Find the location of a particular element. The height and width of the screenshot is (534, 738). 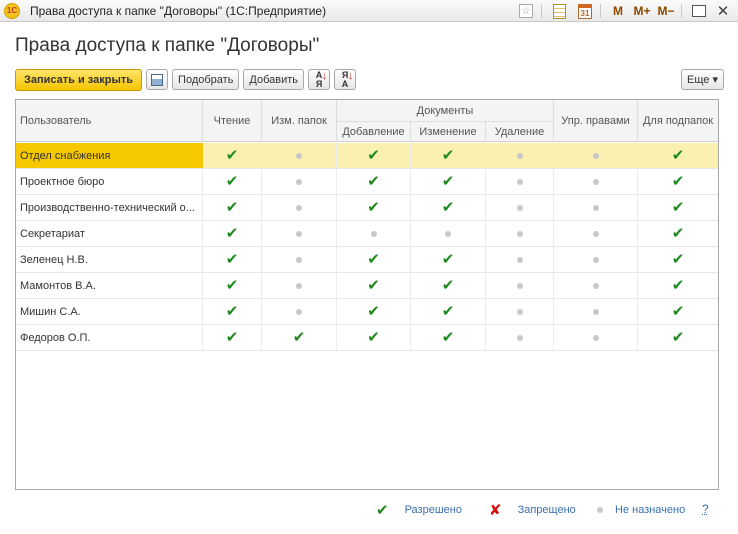

restore-window-icon is located at coordinates (699, 11).